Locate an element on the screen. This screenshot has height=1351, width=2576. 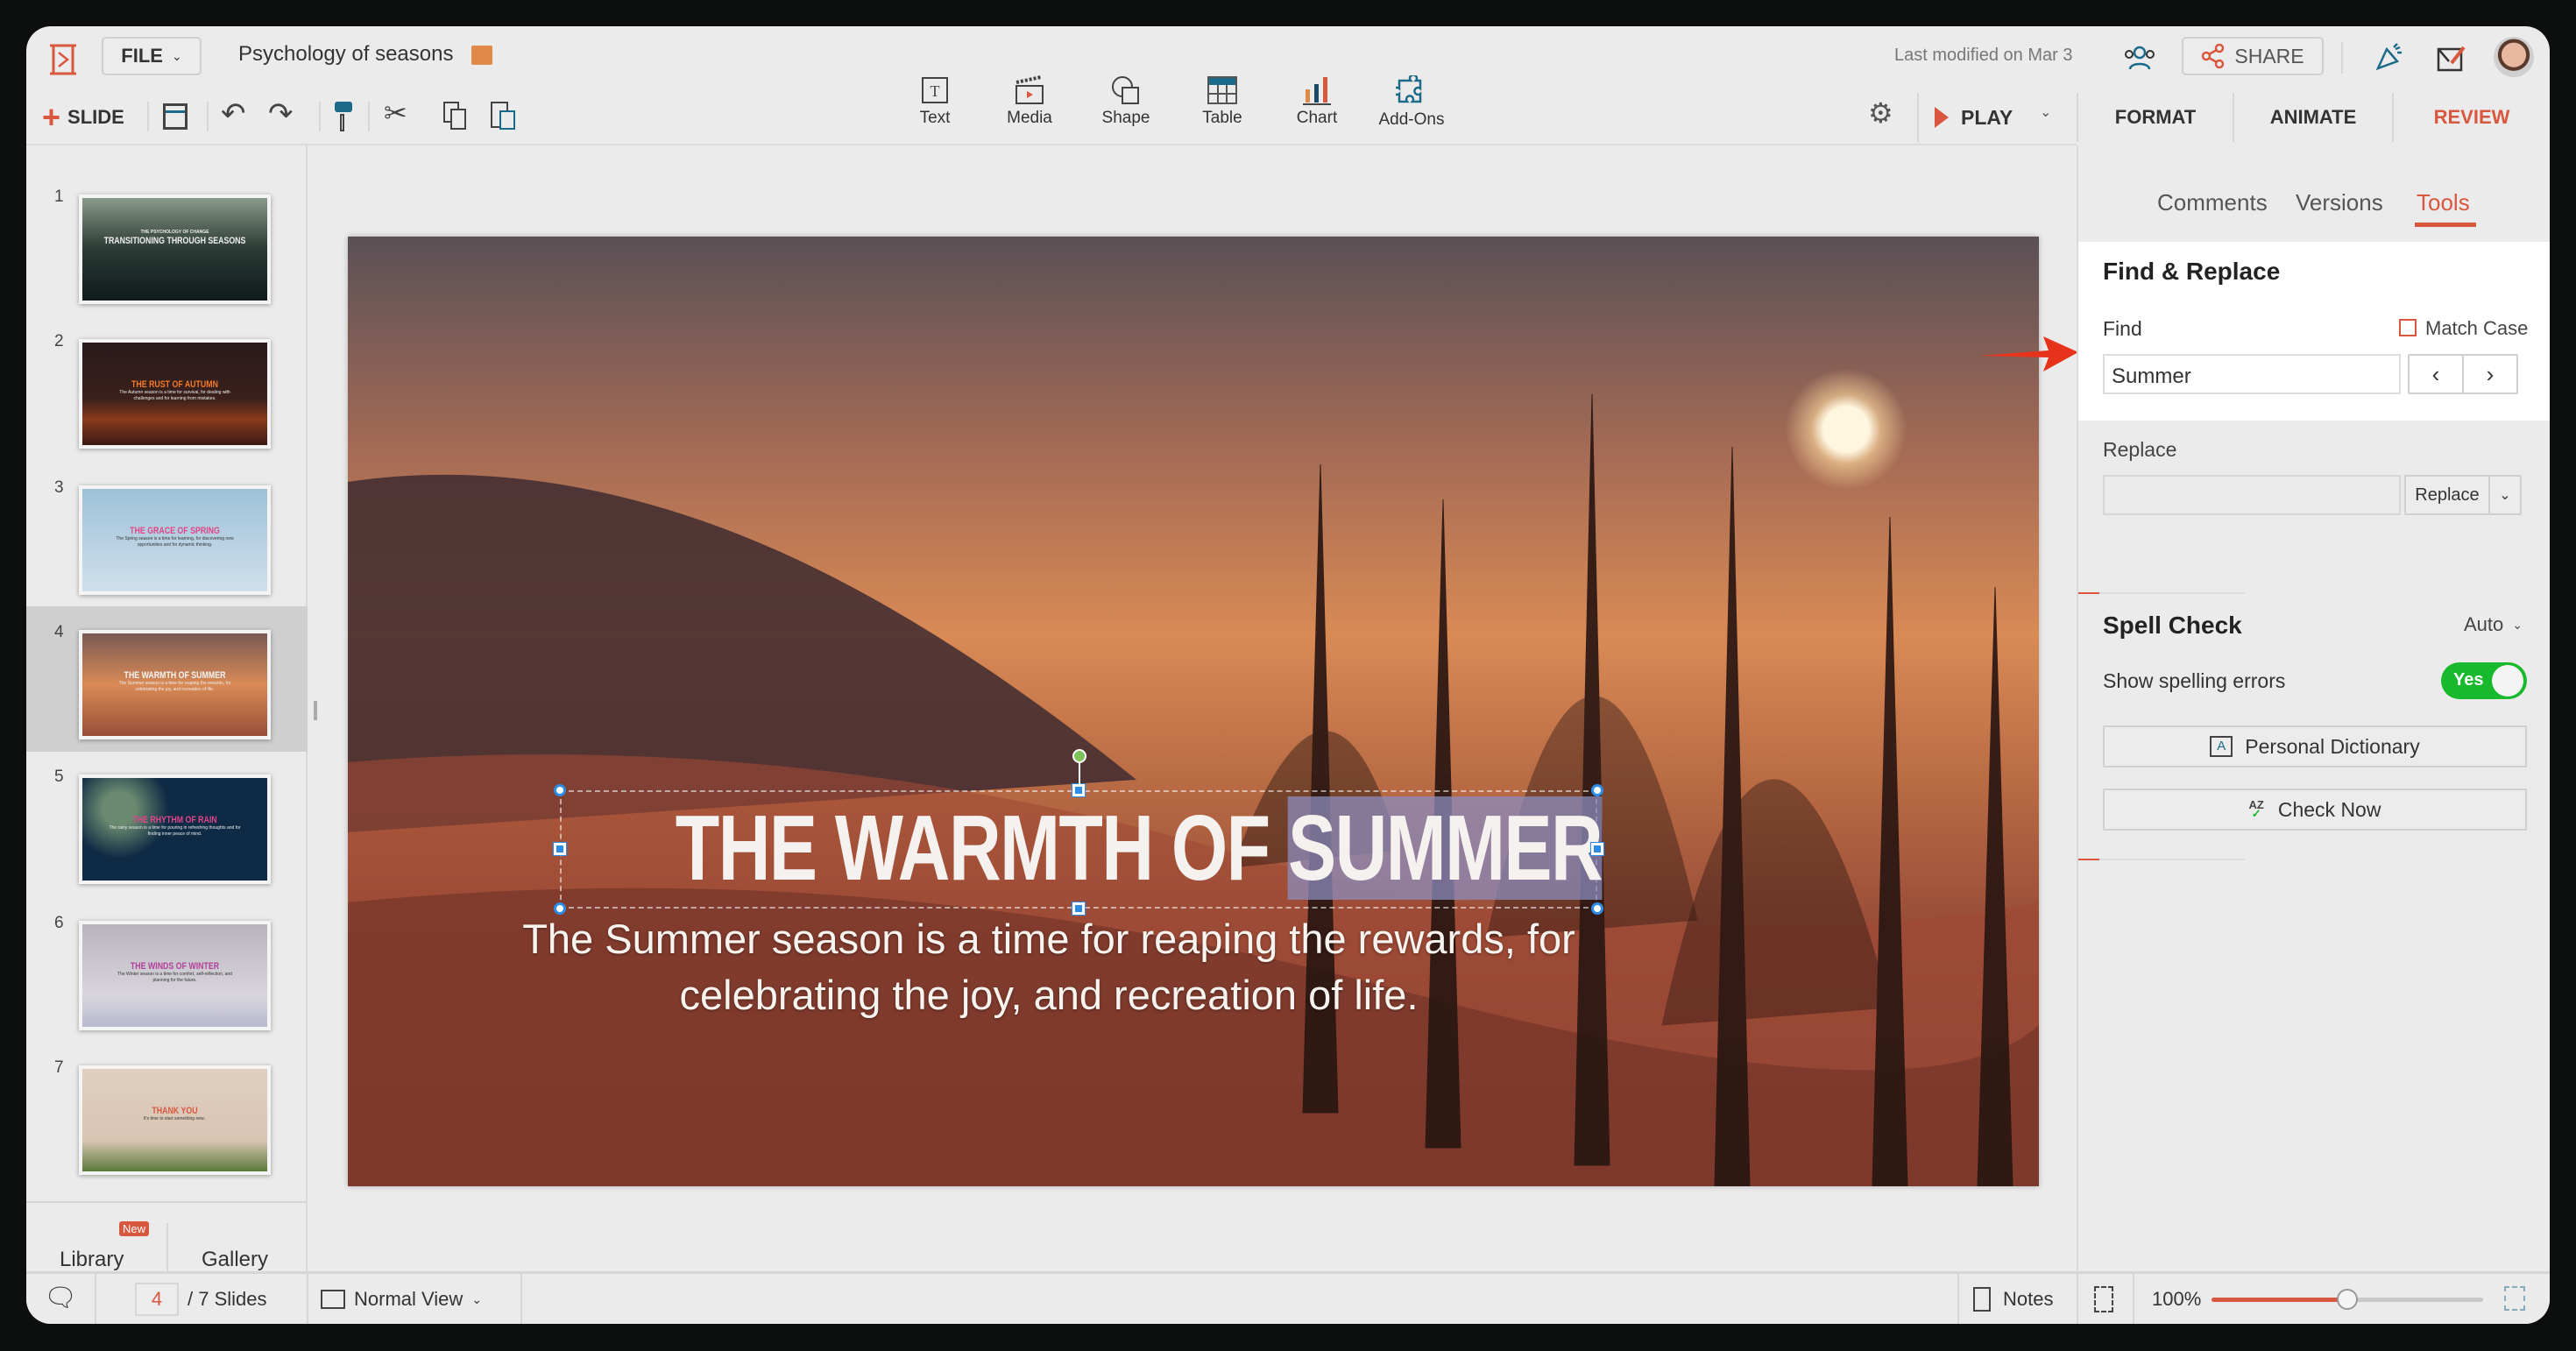
document-title: Psychology of seasons is located at coordinates (345, 54).